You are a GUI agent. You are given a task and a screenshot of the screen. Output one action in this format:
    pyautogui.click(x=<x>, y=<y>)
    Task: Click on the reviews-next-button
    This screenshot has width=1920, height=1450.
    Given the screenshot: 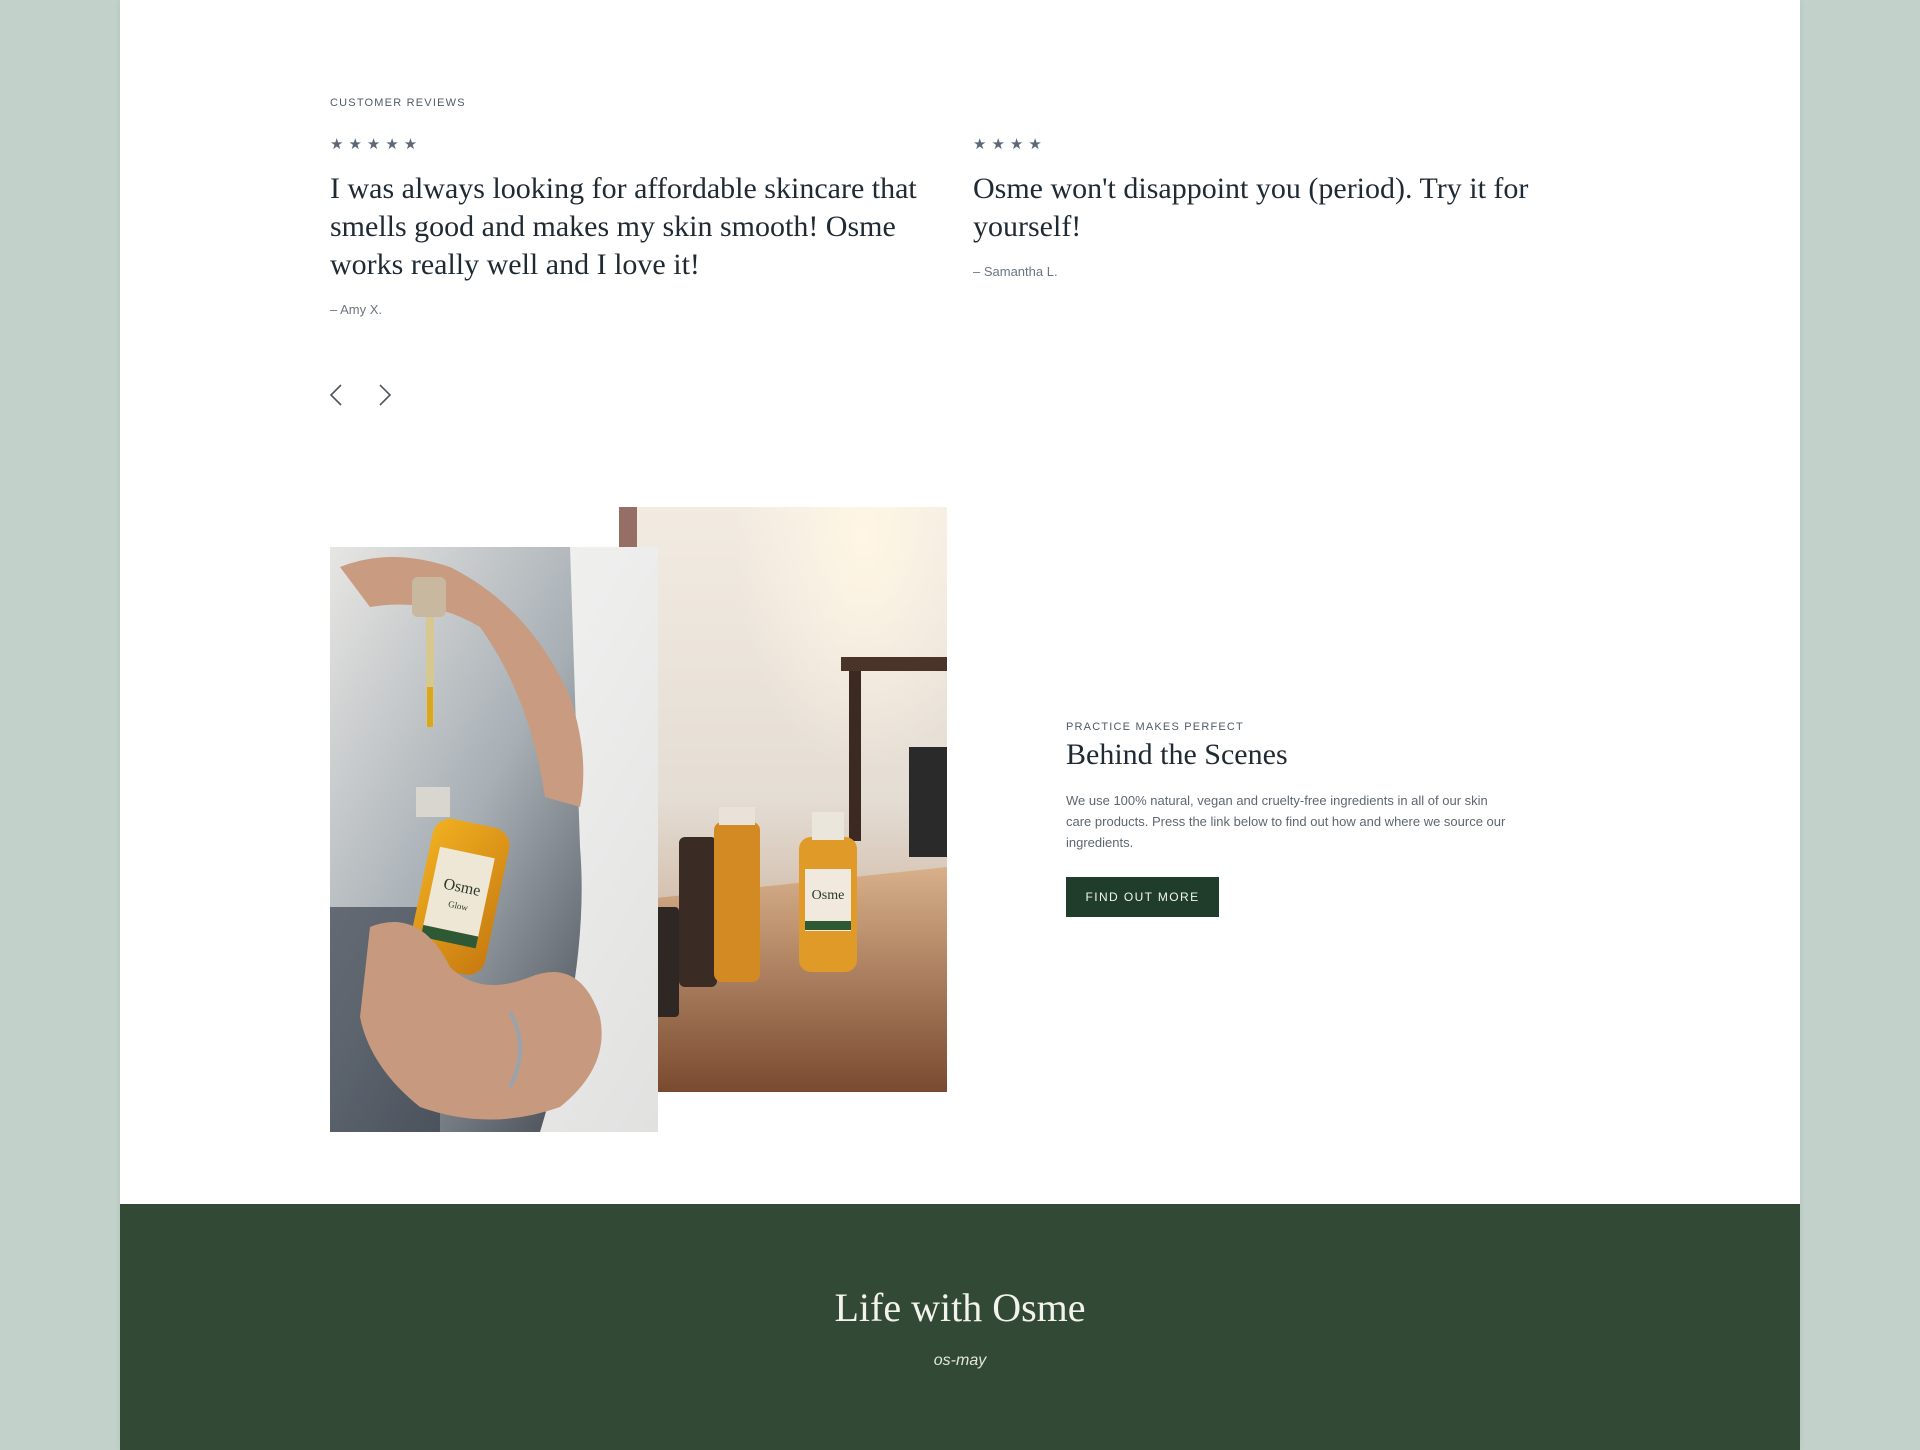 What is the action you would take?
    pyautogui.click(x=385, y=395)
    